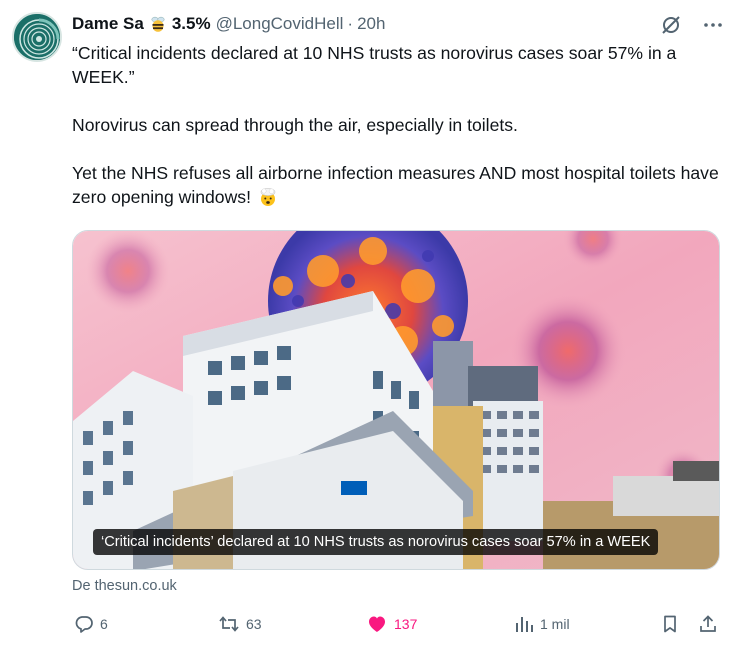  I want to click on like-count: 137, so click(406, 624).